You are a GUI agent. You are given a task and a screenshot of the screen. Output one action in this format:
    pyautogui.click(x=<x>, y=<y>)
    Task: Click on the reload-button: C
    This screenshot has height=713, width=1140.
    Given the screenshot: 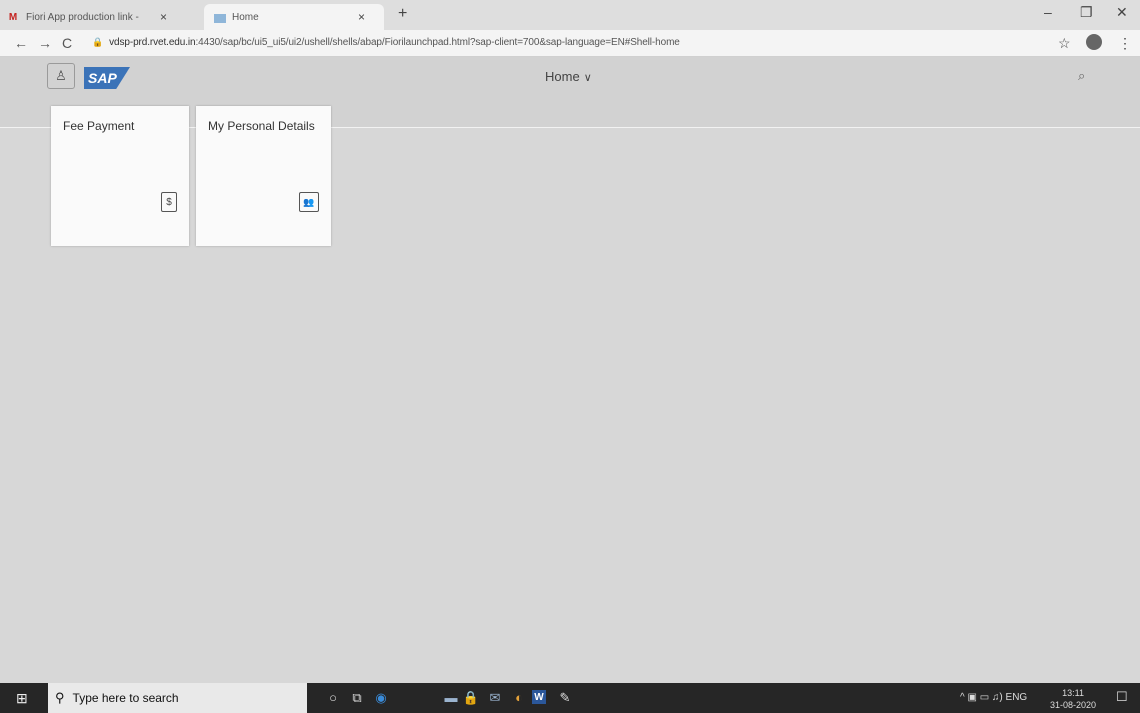 What is the action you would take?
    pyautogui.click(x=67, y=43)
    